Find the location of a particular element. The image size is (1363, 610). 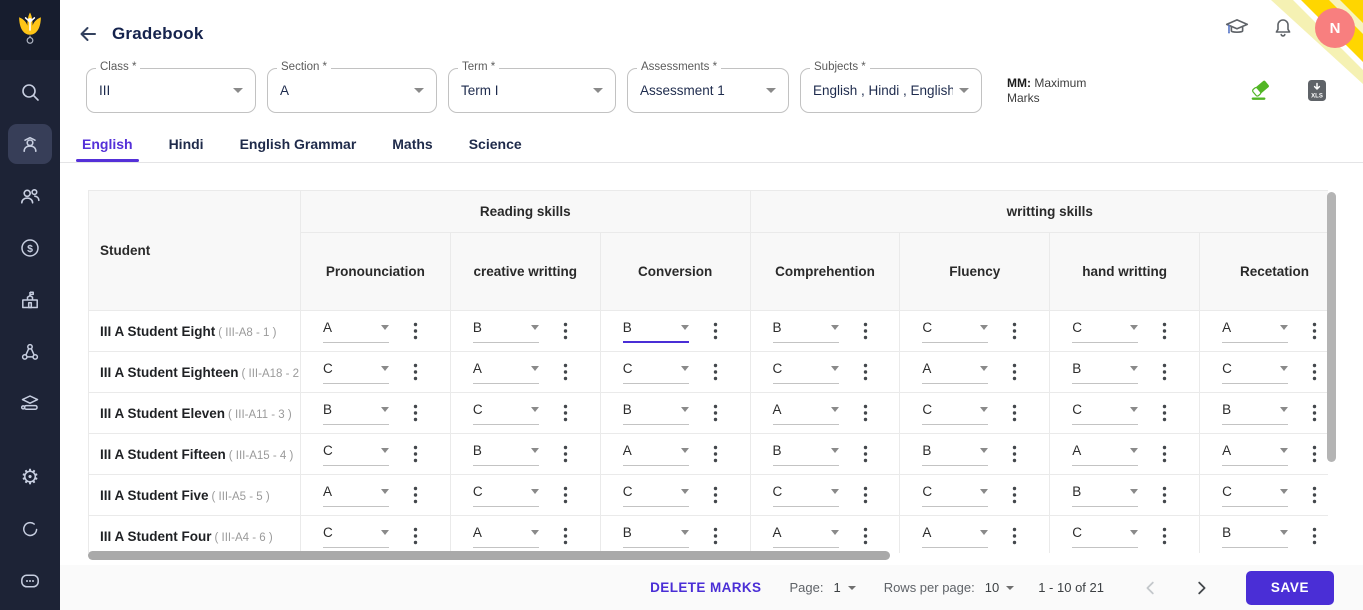

page-select: 1 is located at coordinates (844, 587).